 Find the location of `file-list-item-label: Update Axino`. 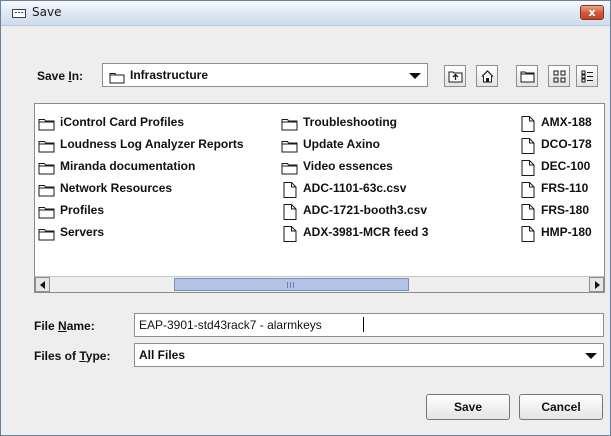

file-list-item-label: Update Axino is located at coordinates (341, 144).